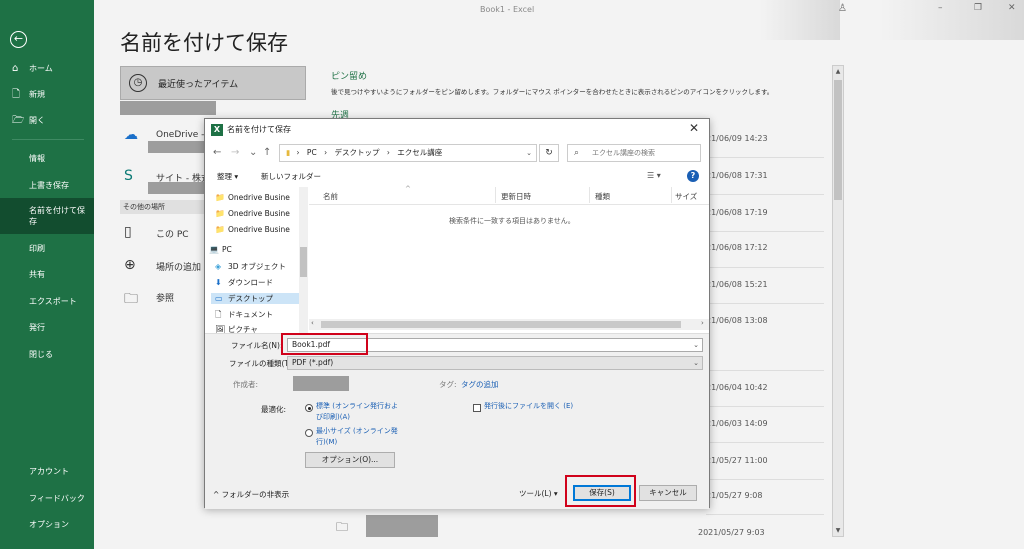 Image resolution: width=1024 pixels, height=549 pixels. What do you see at coordinates (602, 196) in the screenshot?
I see `column-type: 種類` at bounding box center [602, 196].